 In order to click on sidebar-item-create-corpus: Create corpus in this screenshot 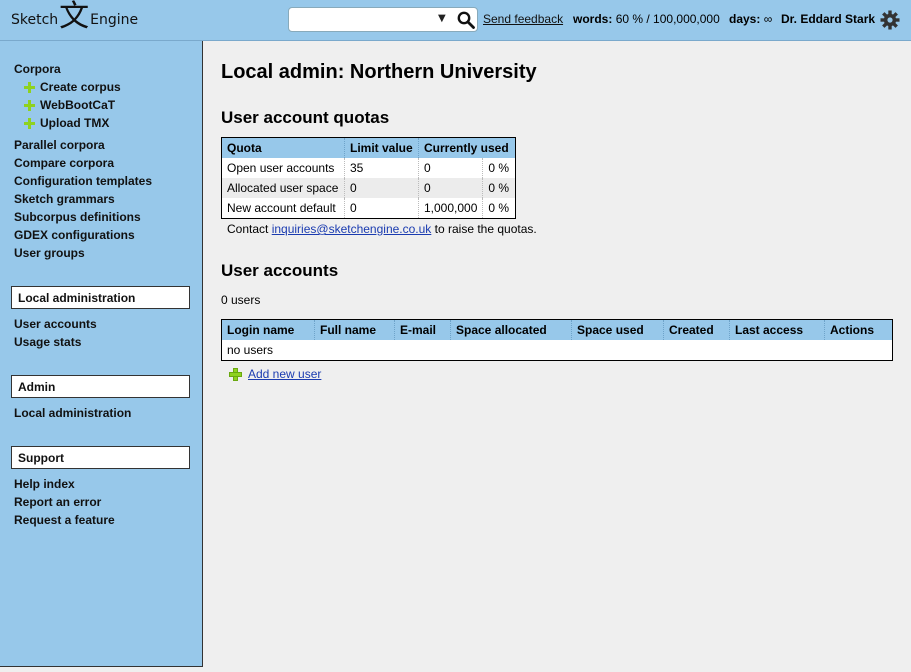, I will do `click(72, 87)`.